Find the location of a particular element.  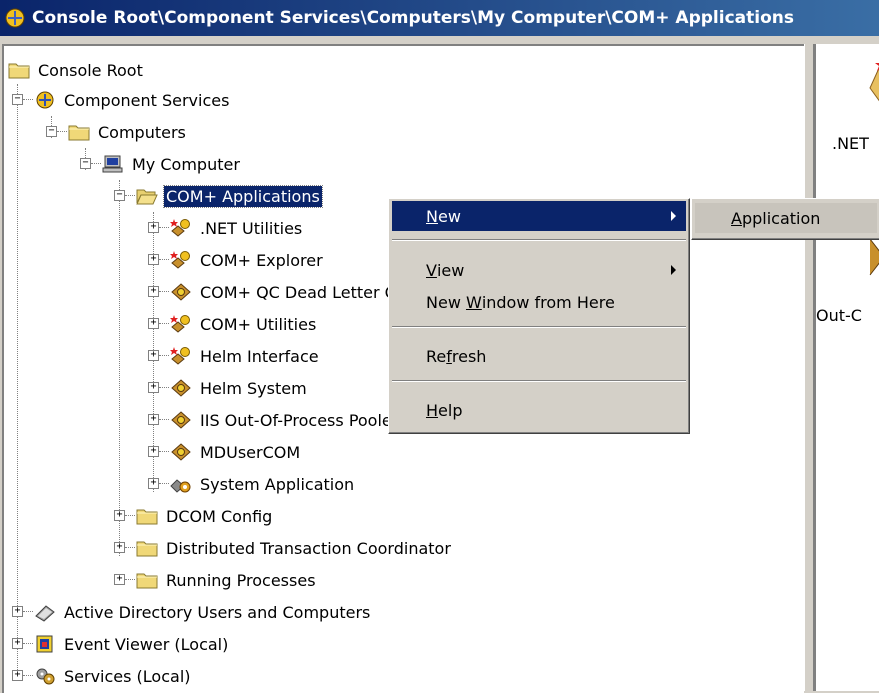

menu-item-new: New is located at coordinates (539, 216).